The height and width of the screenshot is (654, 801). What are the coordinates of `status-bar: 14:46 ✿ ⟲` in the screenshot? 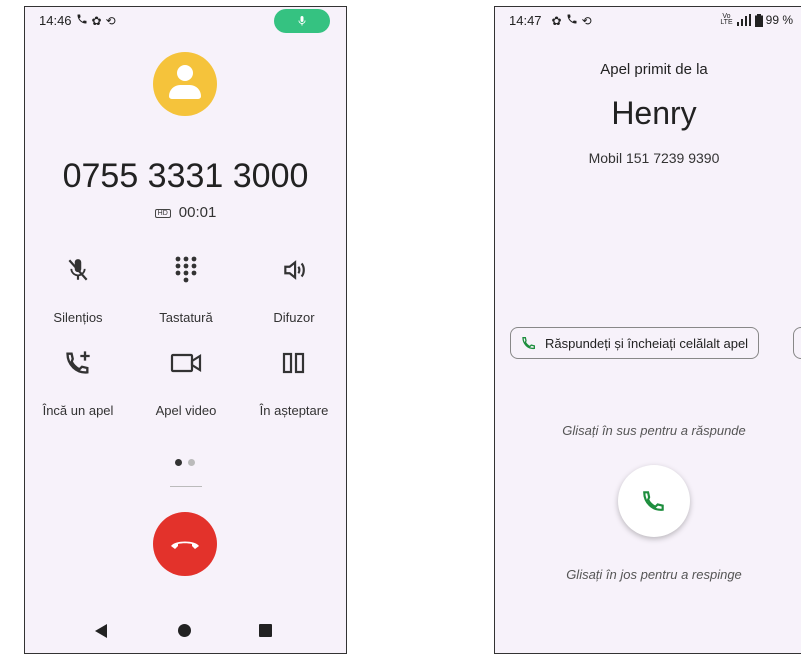 It's located at (77, 20).